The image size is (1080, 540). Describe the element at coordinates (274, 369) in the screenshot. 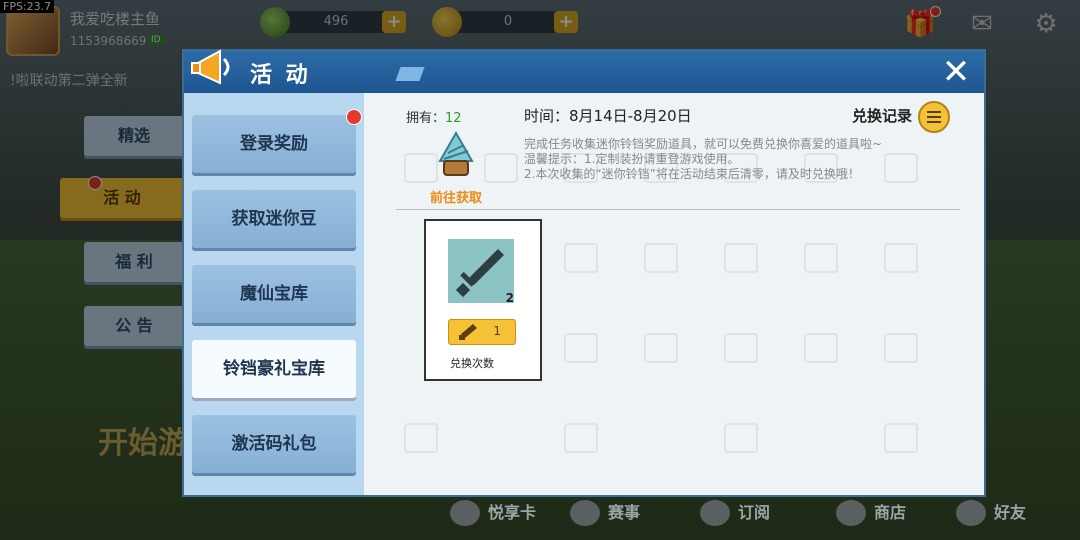

I see `menu-bell-treasury: 铃铛豪礼宝库` at that location.